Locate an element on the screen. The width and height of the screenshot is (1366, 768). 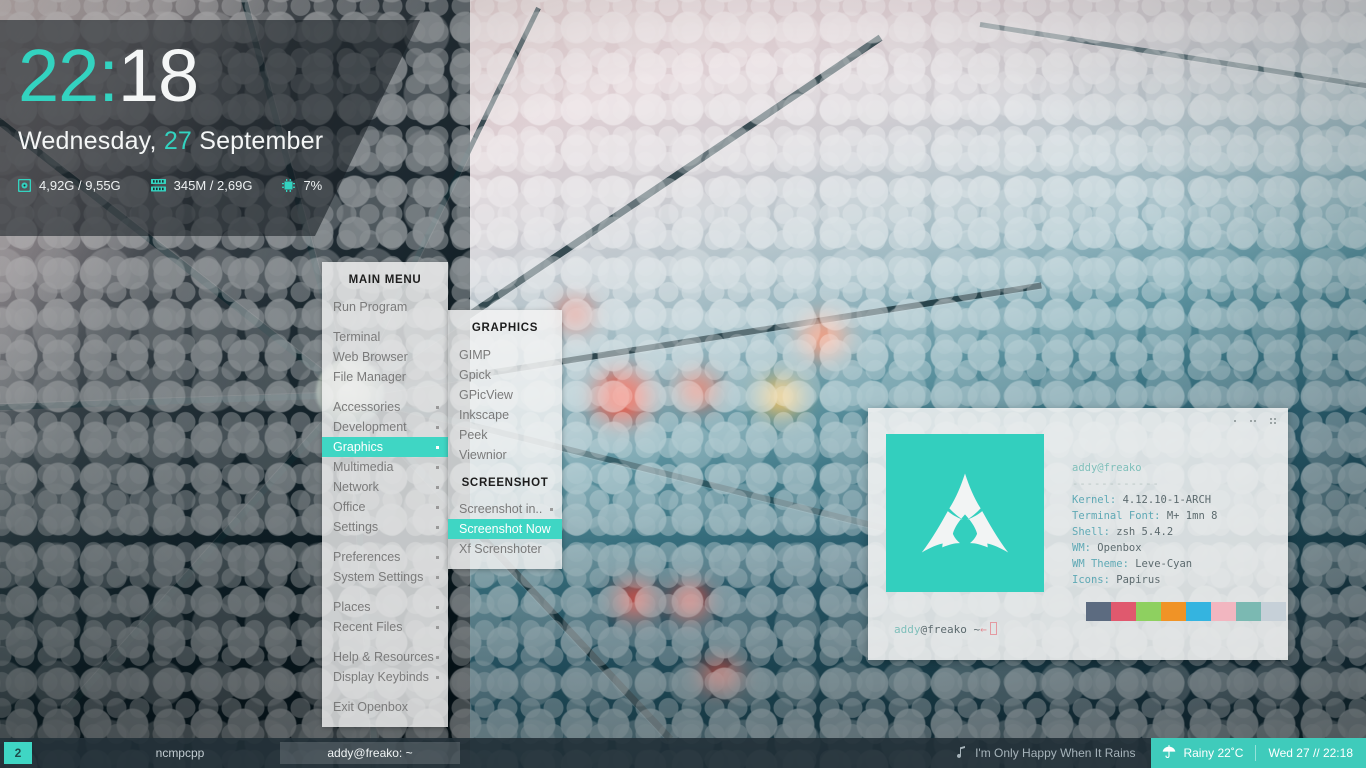
music-note-icon is located at coordinates (961, 753).